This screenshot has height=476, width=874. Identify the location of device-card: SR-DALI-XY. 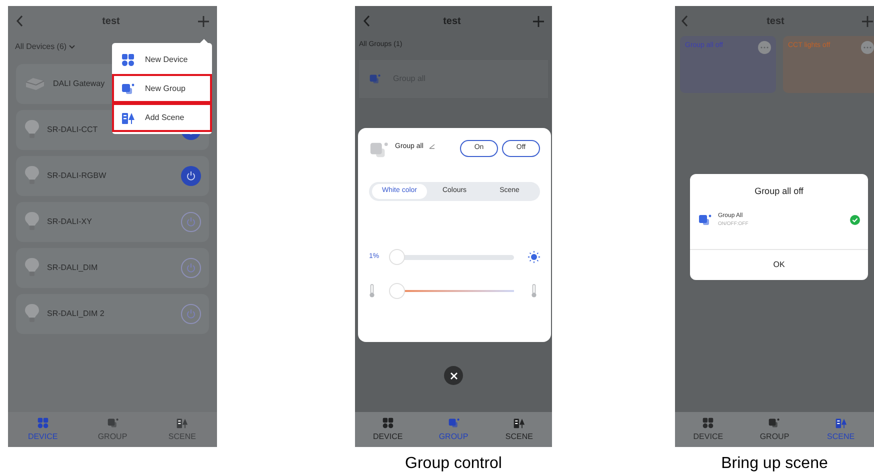
(112, 222).